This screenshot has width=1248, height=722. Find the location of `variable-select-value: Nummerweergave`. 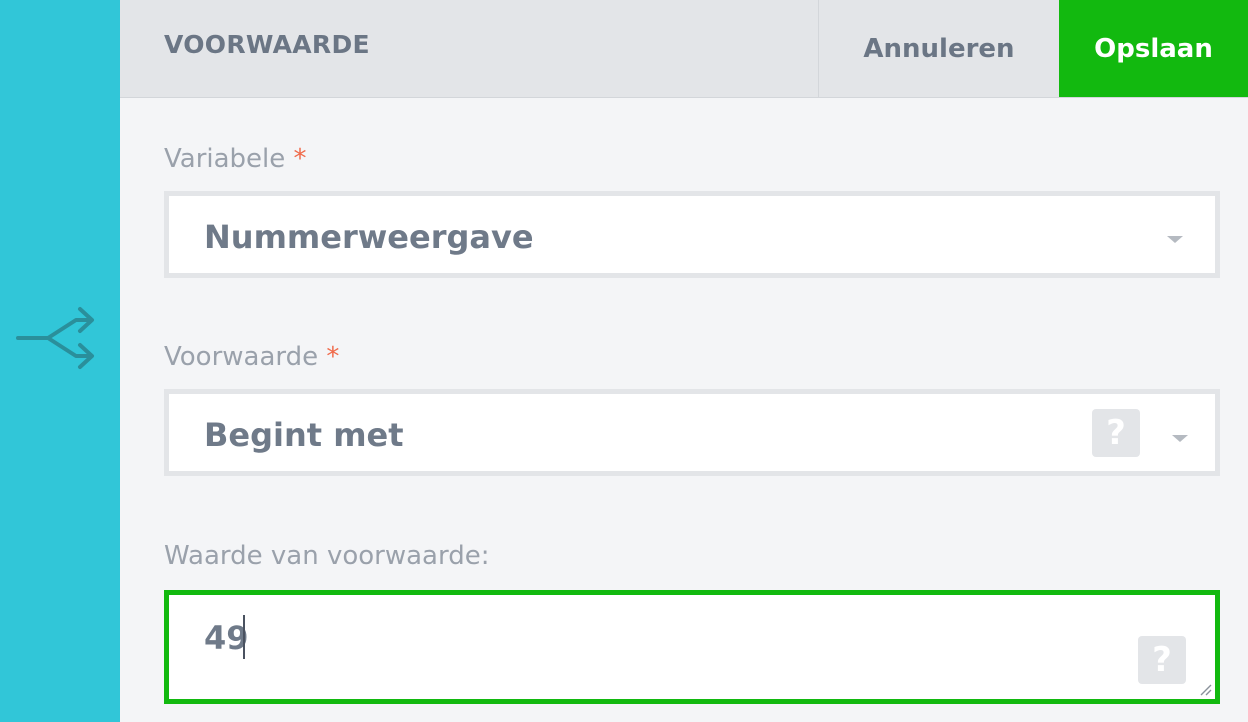

variable-select-value: Nummerweergave is located at coordinates (369, 237).